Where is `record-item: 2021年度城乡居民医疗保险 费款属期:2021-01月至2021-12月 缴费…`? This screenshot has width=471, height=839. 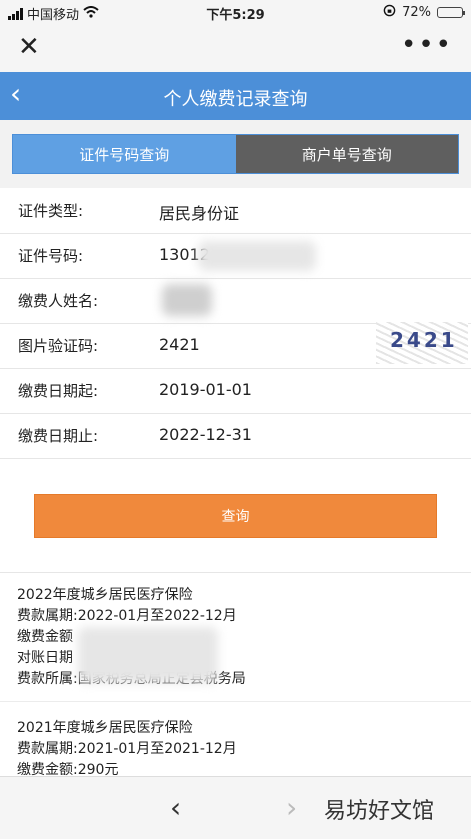
record-item: 2021年度城乡居民医疗保险 费款属期:2021-01月至2021-12月 缴费… is located at coordinates (127, 747).